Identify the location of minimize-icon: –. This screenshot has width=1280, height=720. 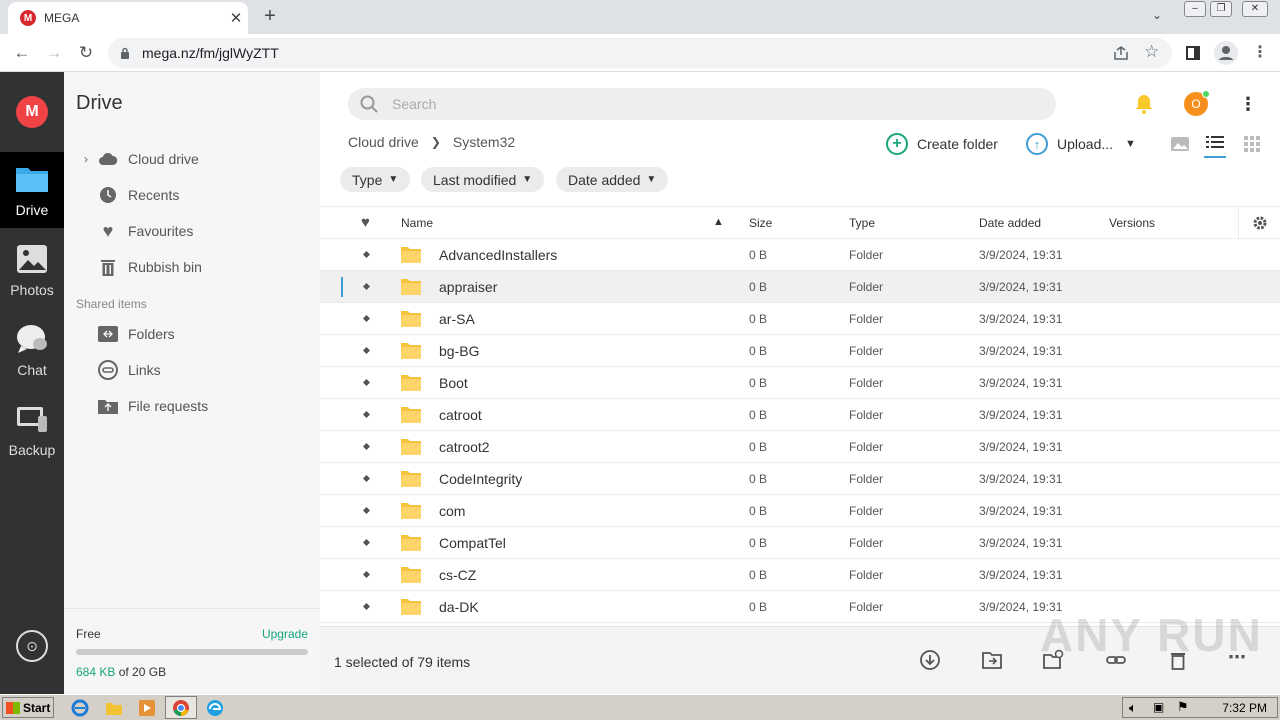
(1195, 9).